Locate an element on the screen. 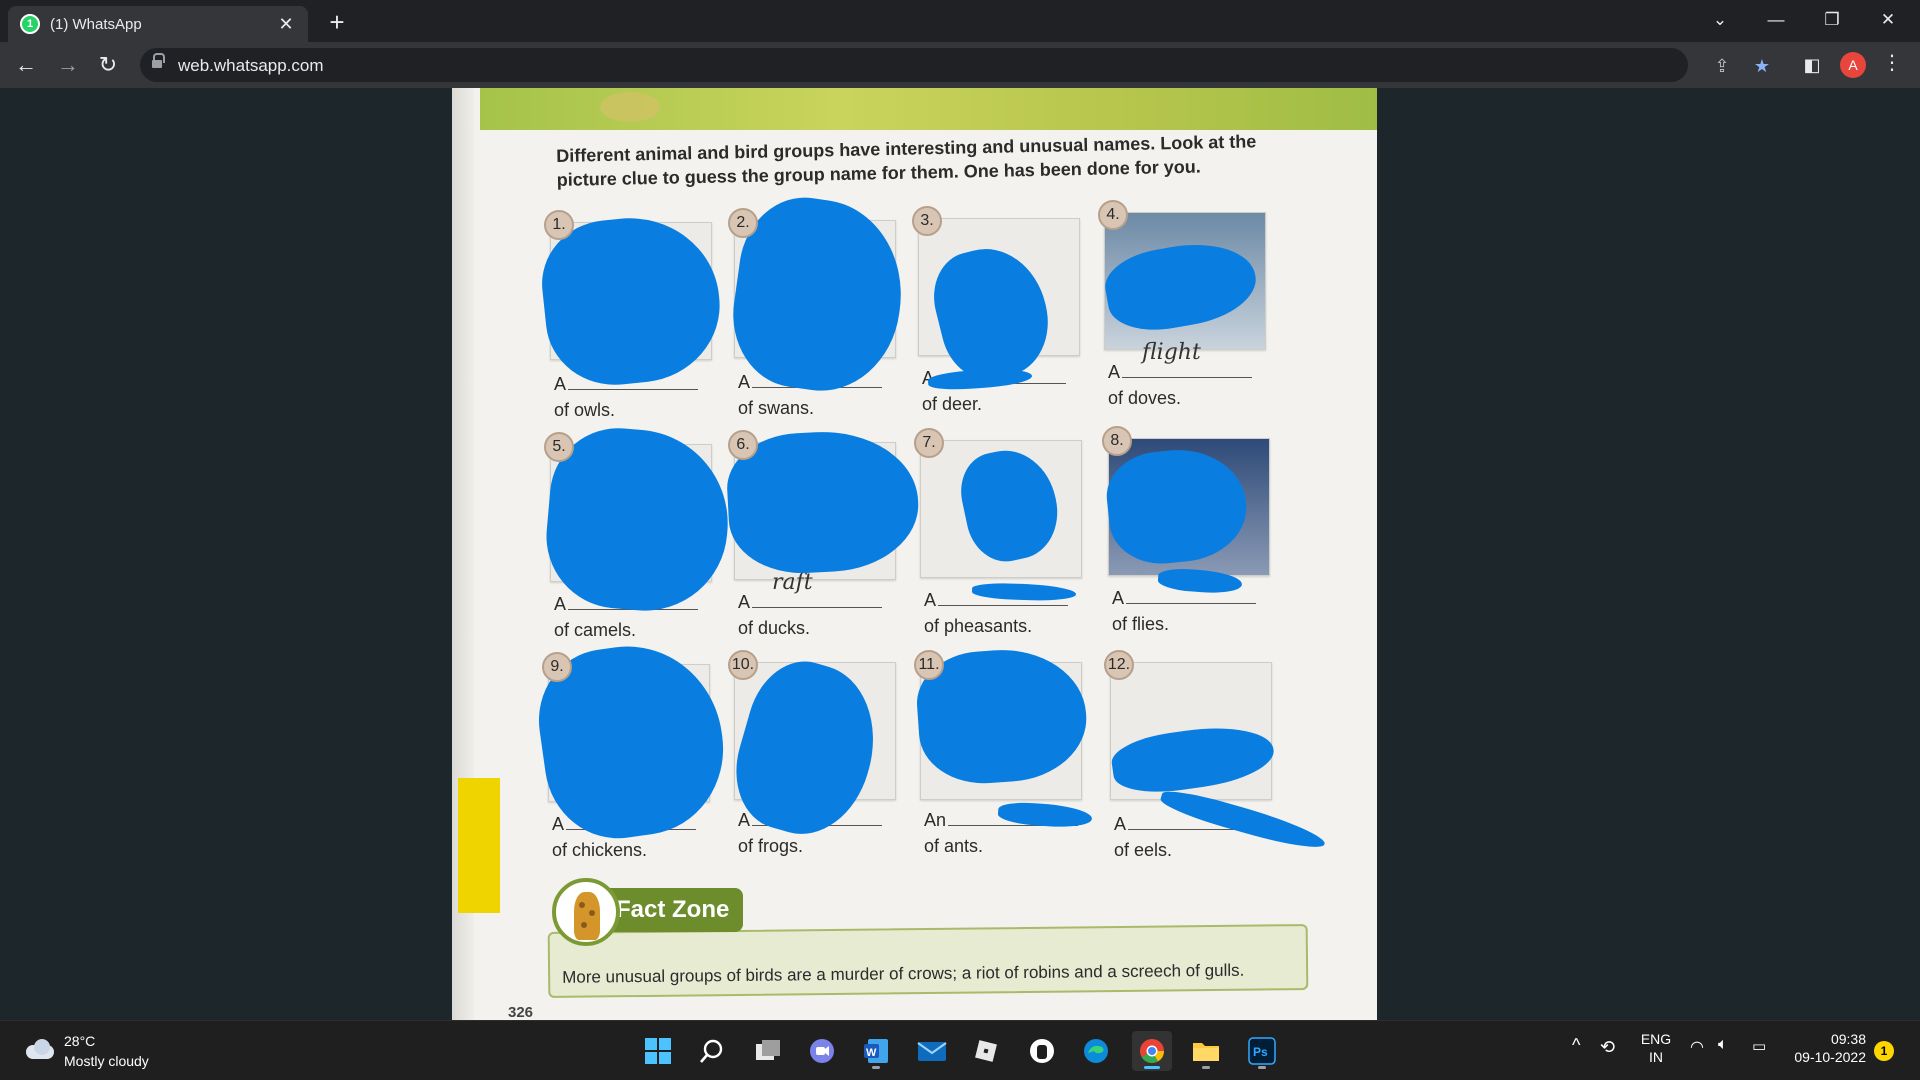 This screenshot has width=1920, height=1080. item-number: 9. is located at coordinates (557, 667).